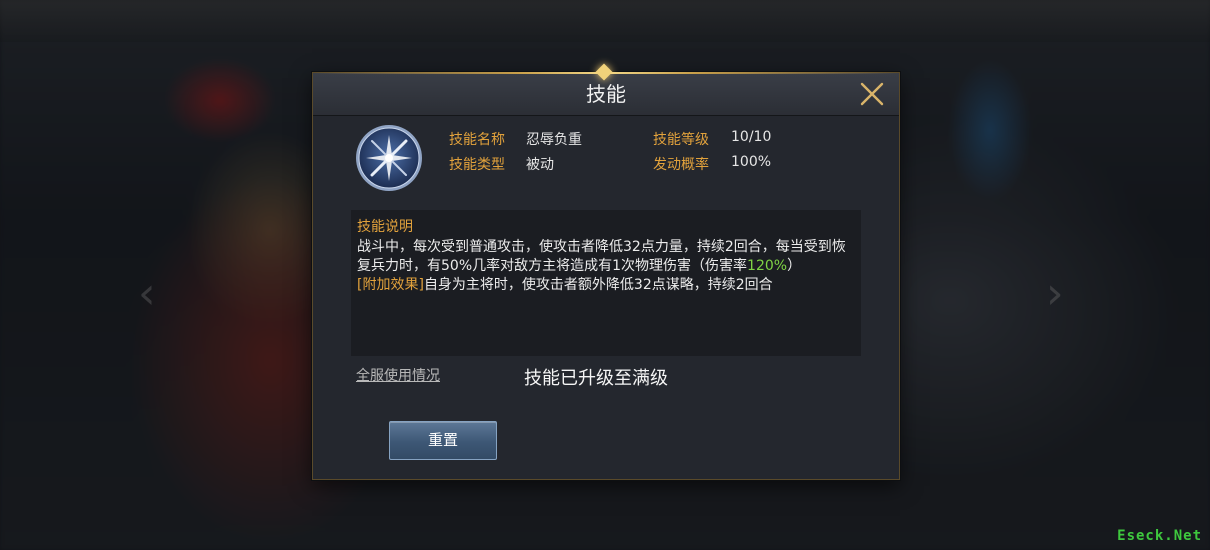 The height and width of the screenshot is (550, 1210). What do you see at coordinates (477, 140) in the screenshot?
I see `skill-name-label: 技能名称` at bounding box center [477, 140].